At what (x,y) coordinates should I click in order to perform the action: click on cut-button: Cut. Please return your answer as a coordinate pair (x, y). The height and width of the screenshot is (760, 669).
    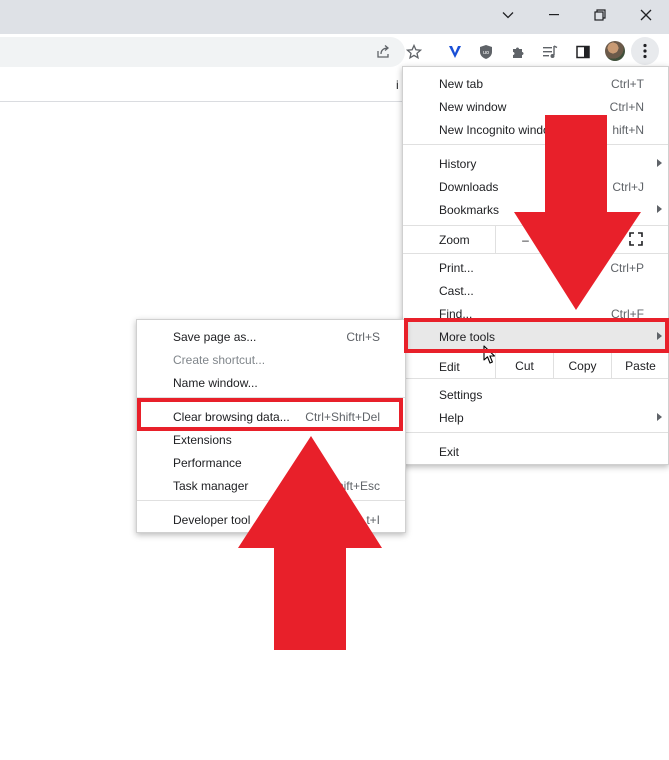
    Looking at the image, I should click on (524, 365).